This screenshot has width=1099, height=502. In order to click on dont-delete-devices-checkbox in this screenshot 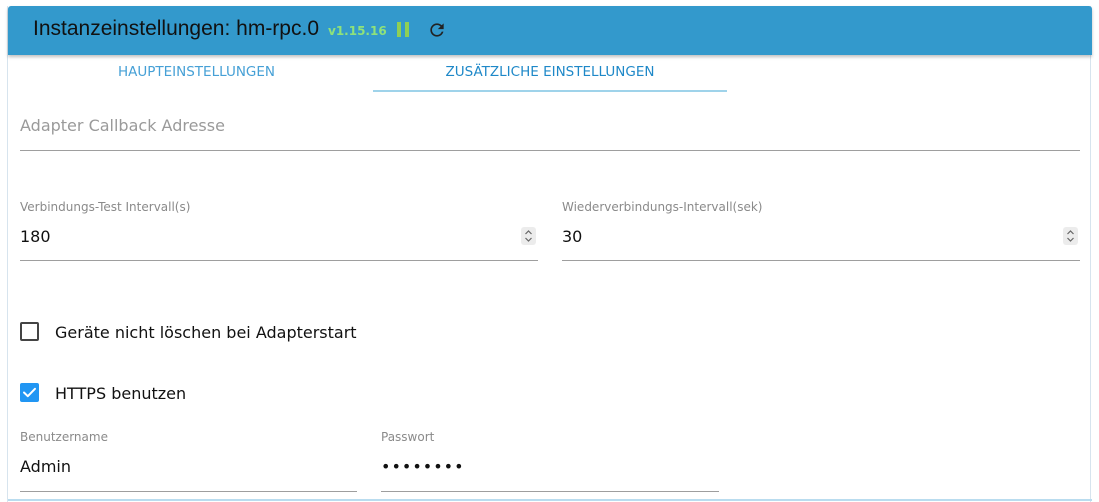, I will do `click(29, 331)`.